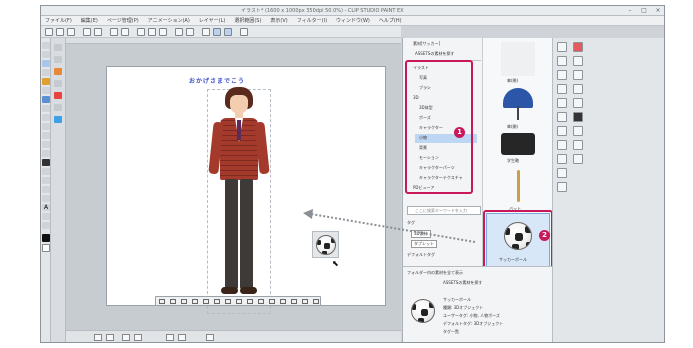 Image resolution: width=693 pixels, height=348 pixels. What do you see at coordinates (459, 132) in the screenshot?
I see `callout-badge-1: 1` at bounding box center [459, 132].